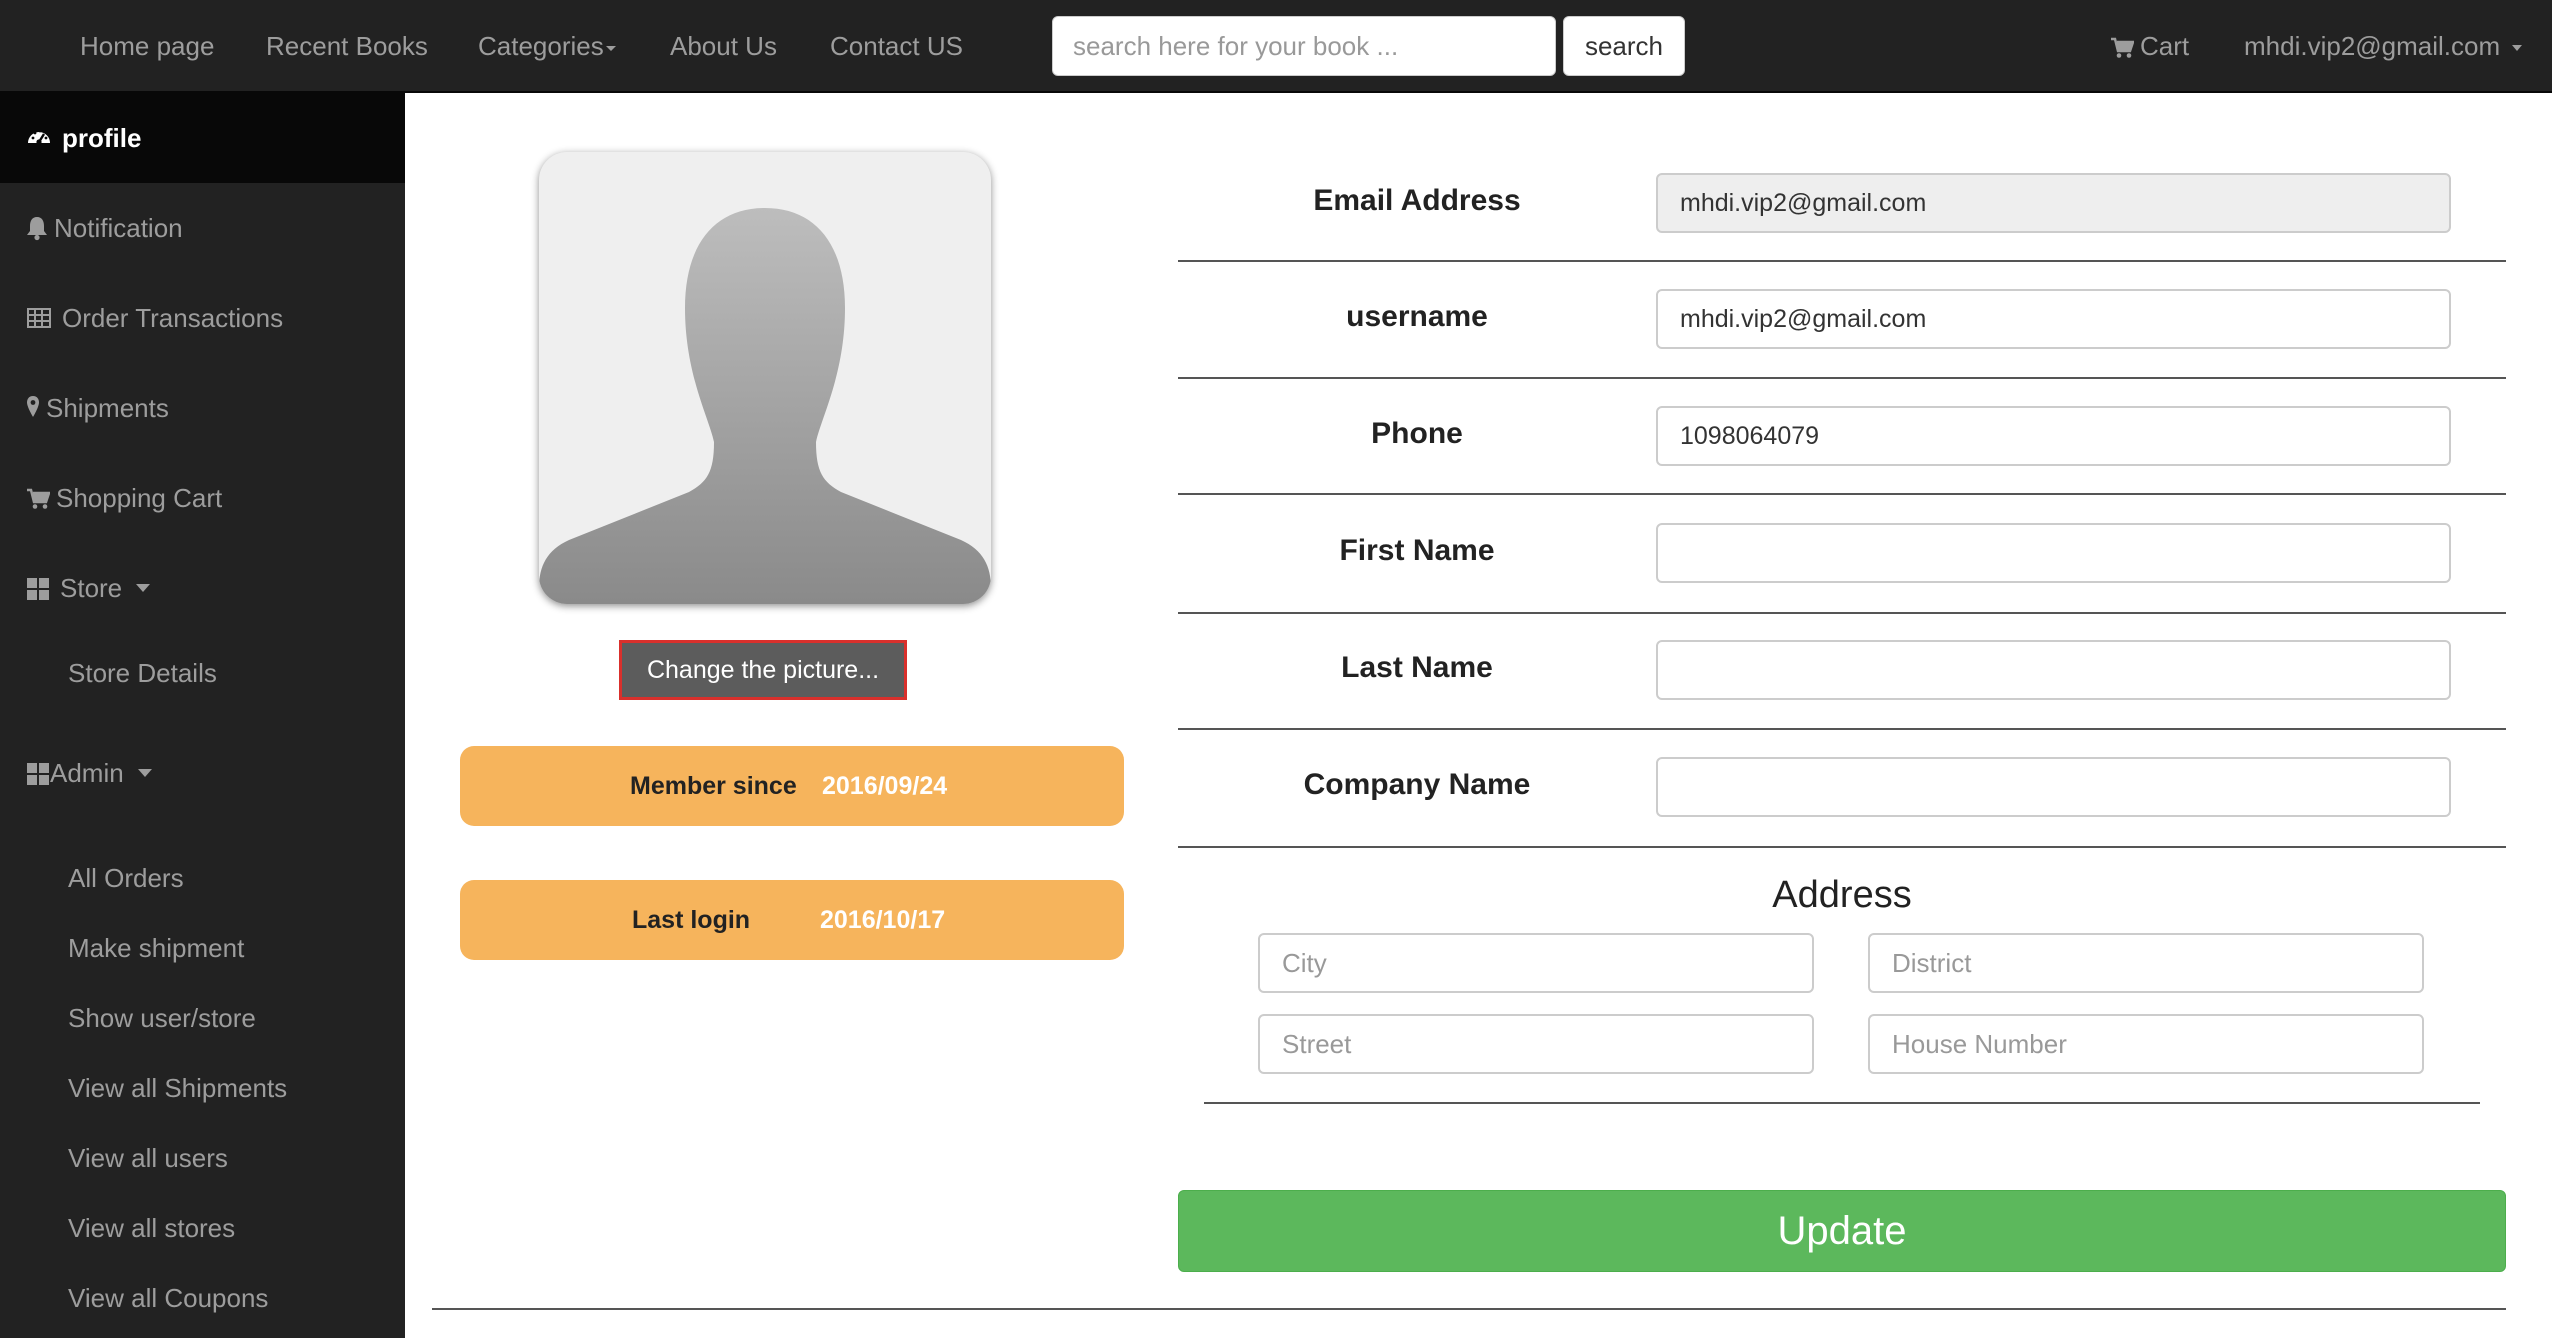  What do you see at coordinates (39, 137) in the screenshot?
I see `dashboard-icon` at bounding box center [39, 137].